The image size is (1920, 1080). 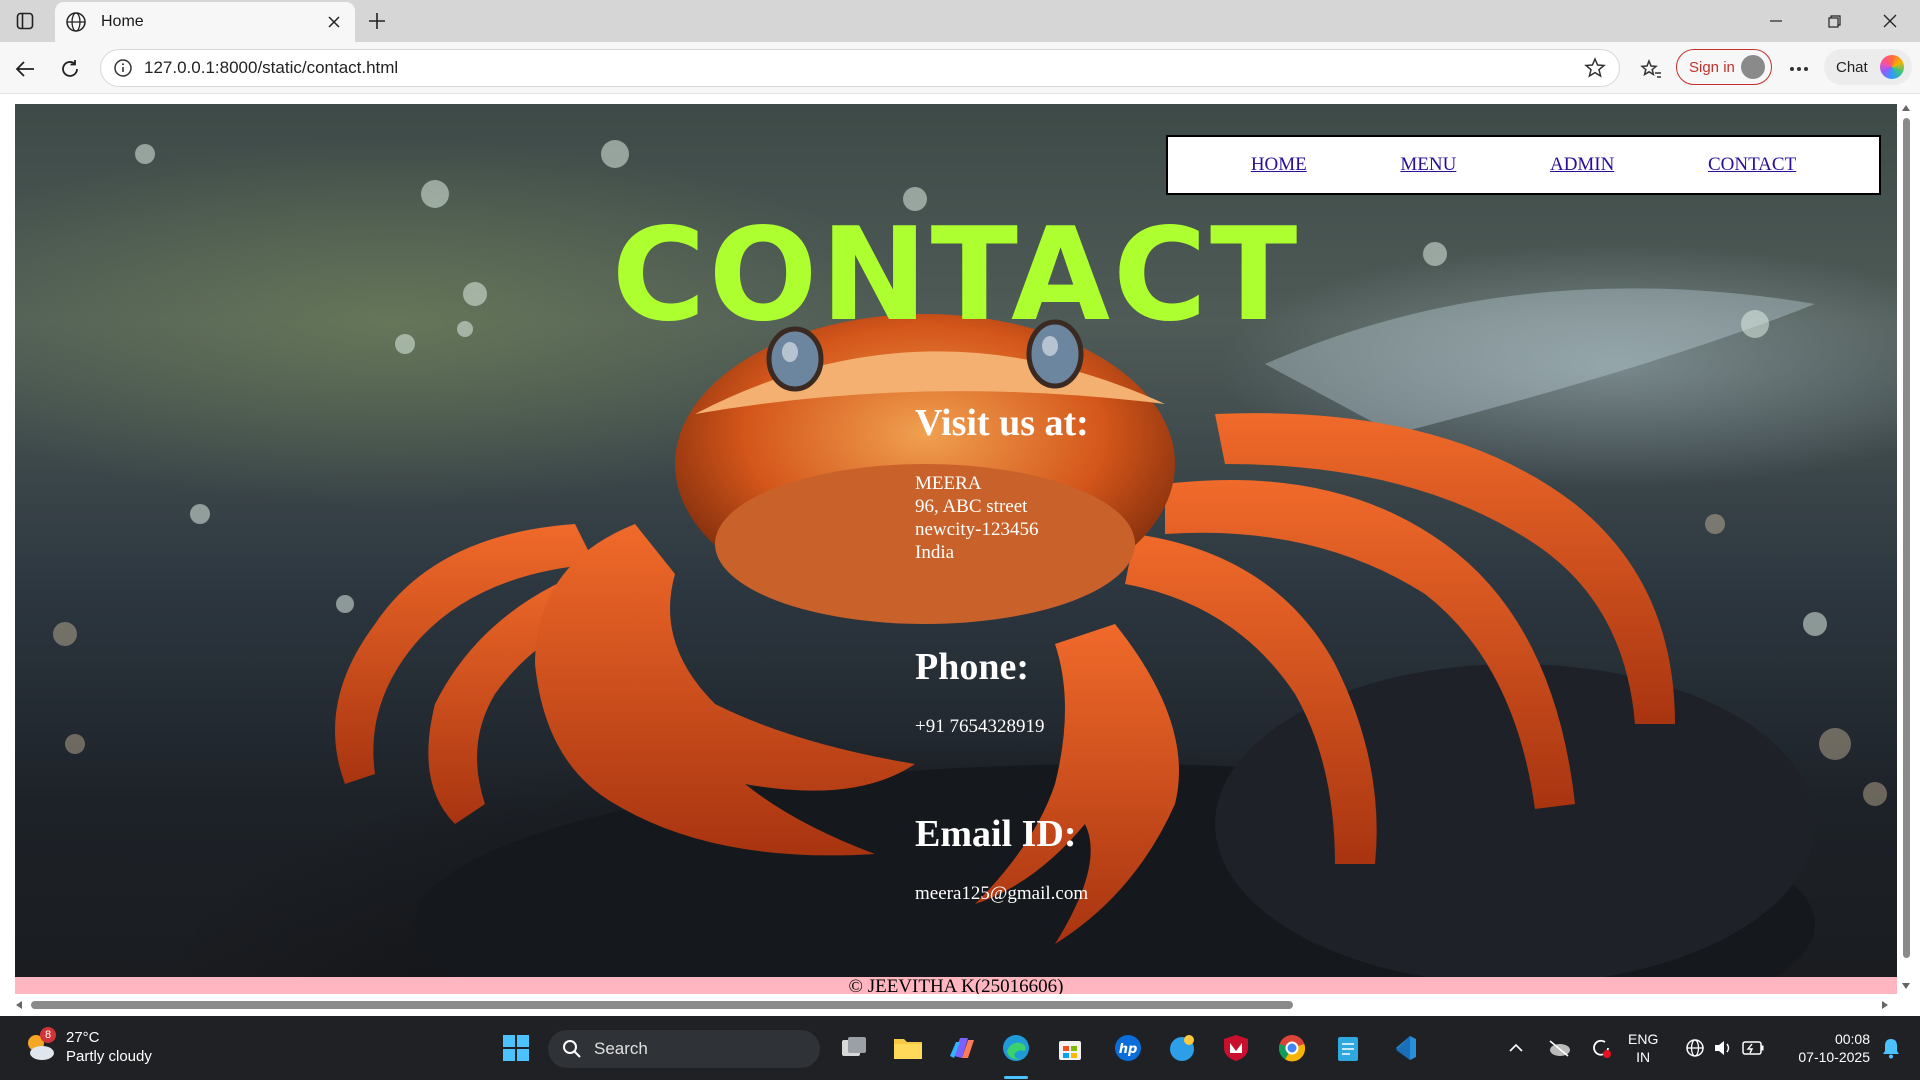 What do you see at coordinates (25, 69) in the screenshot?
I see `back-icon` at bounding box center [25, 69].